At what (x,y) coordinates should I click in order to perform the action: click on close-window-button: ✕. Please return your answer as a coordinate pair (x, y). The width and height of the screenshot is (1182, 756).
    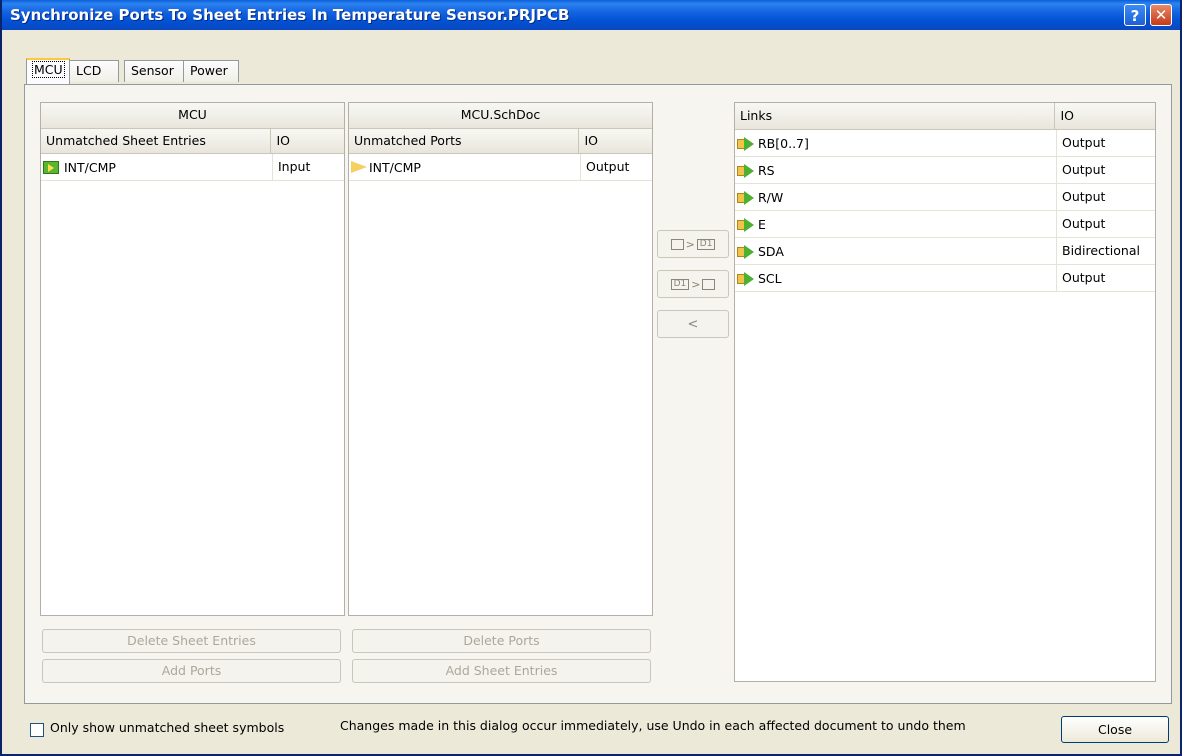
    Looking at the image, I should click on (1161, 15).